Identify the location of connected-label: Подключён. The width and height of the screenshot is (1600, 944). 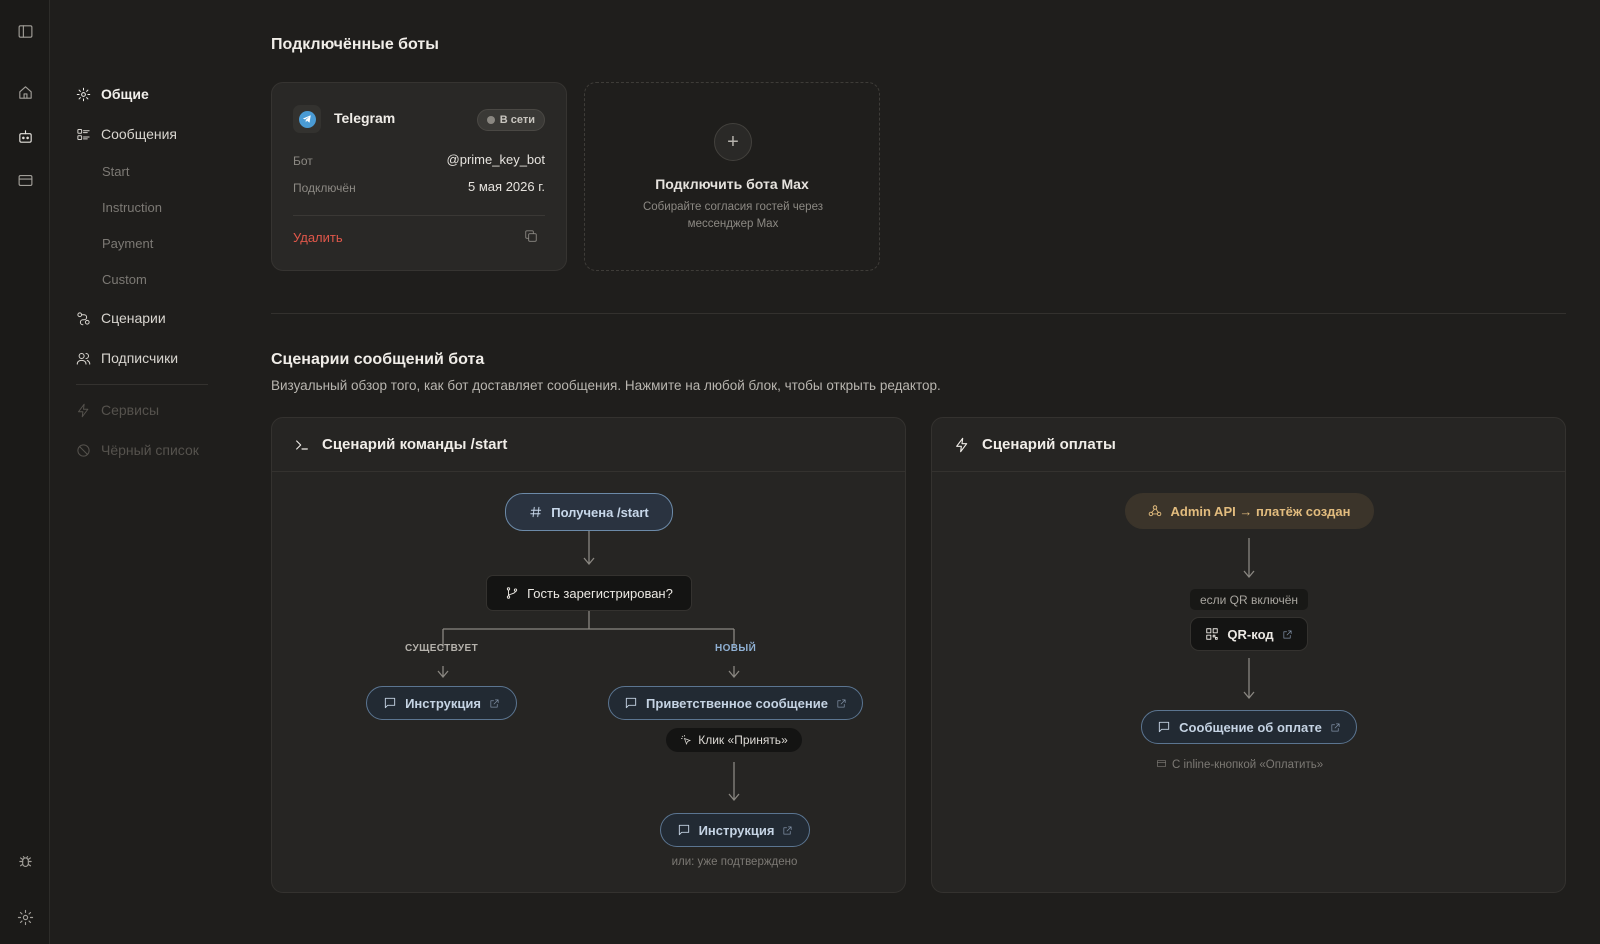
(324, 188).